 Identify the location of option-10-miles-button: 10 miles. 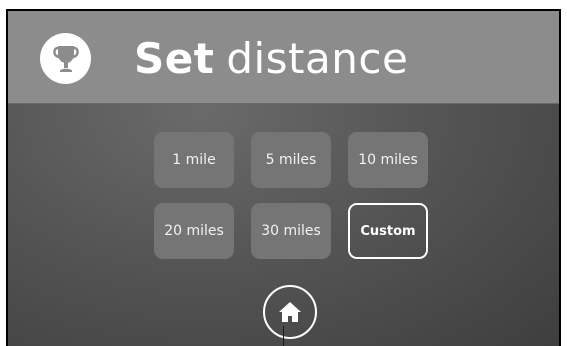
(388, 160).